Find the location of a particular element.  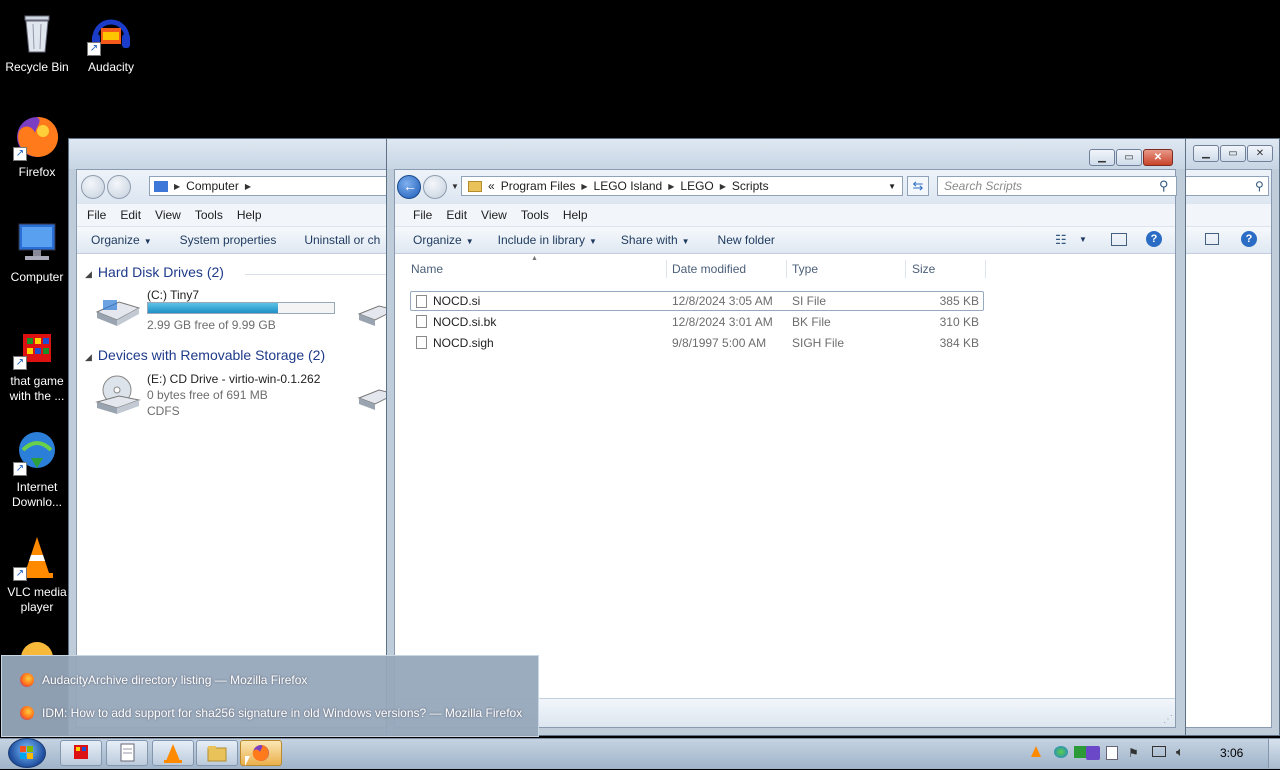

file-type: BK File is located at coordinates (811, 322).